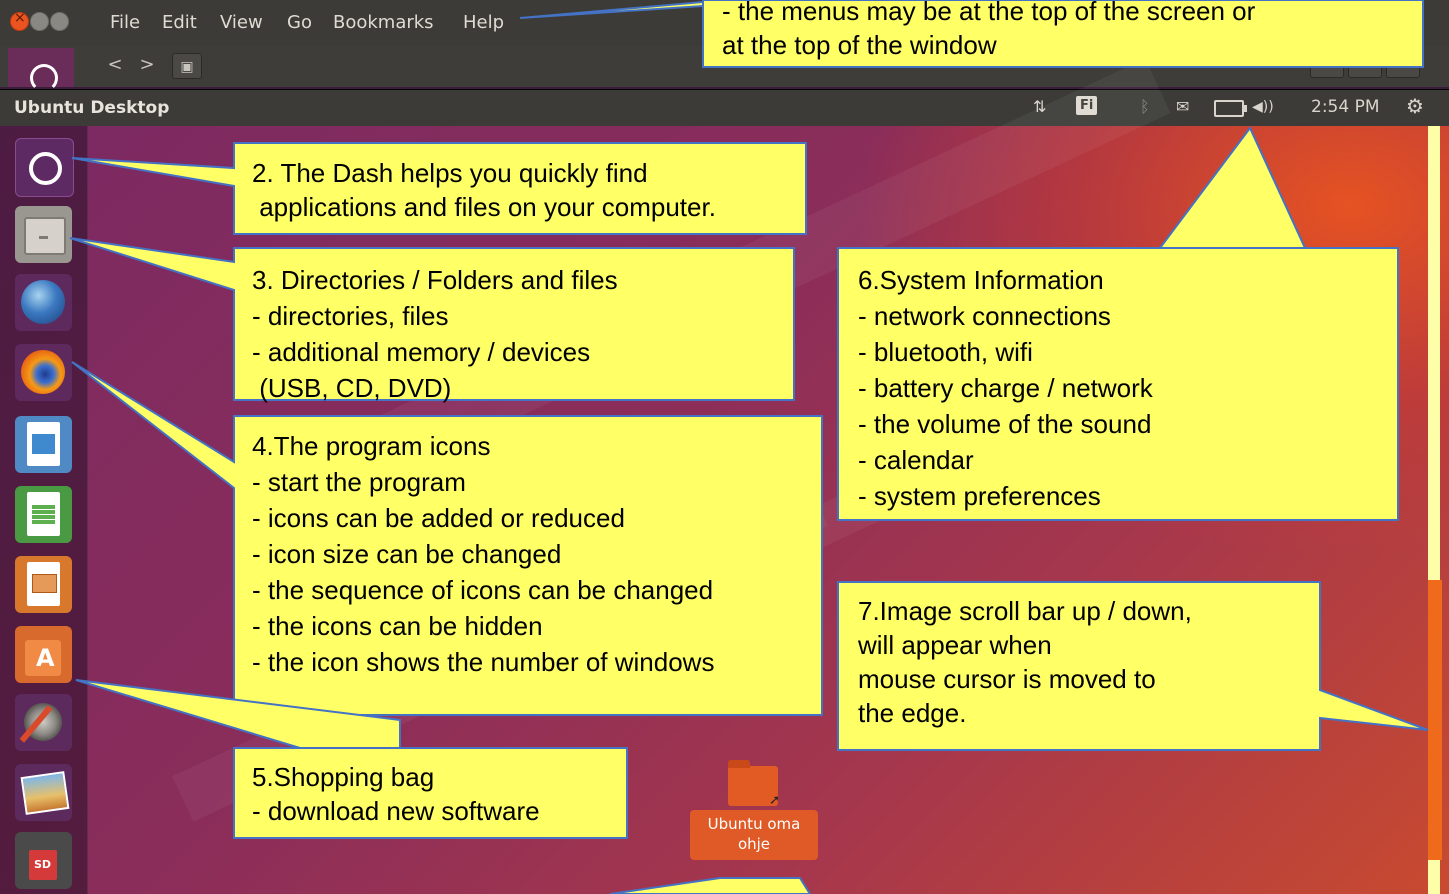  I want to click on close-window-button, so click(19, 20).